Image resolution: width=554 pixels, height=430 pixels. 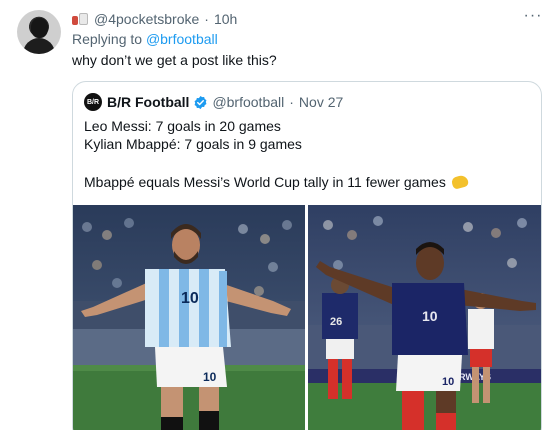 What do you see at coordinates (533, 17) in the screenshot?
I see `more-options-icon: ···` at bounding box center [533, 17].